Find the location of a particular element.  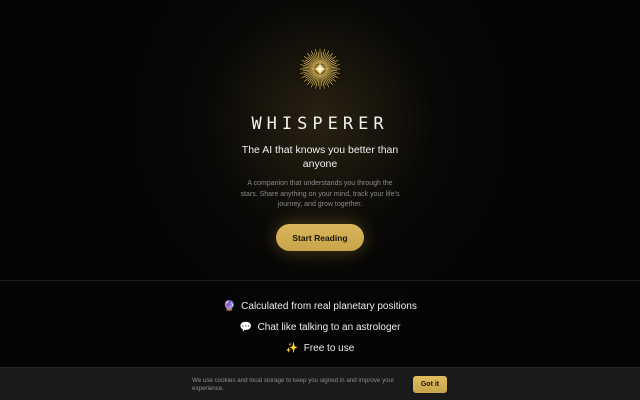

speech-bubble-icon: 💬 is located at coordinates (246, 327).